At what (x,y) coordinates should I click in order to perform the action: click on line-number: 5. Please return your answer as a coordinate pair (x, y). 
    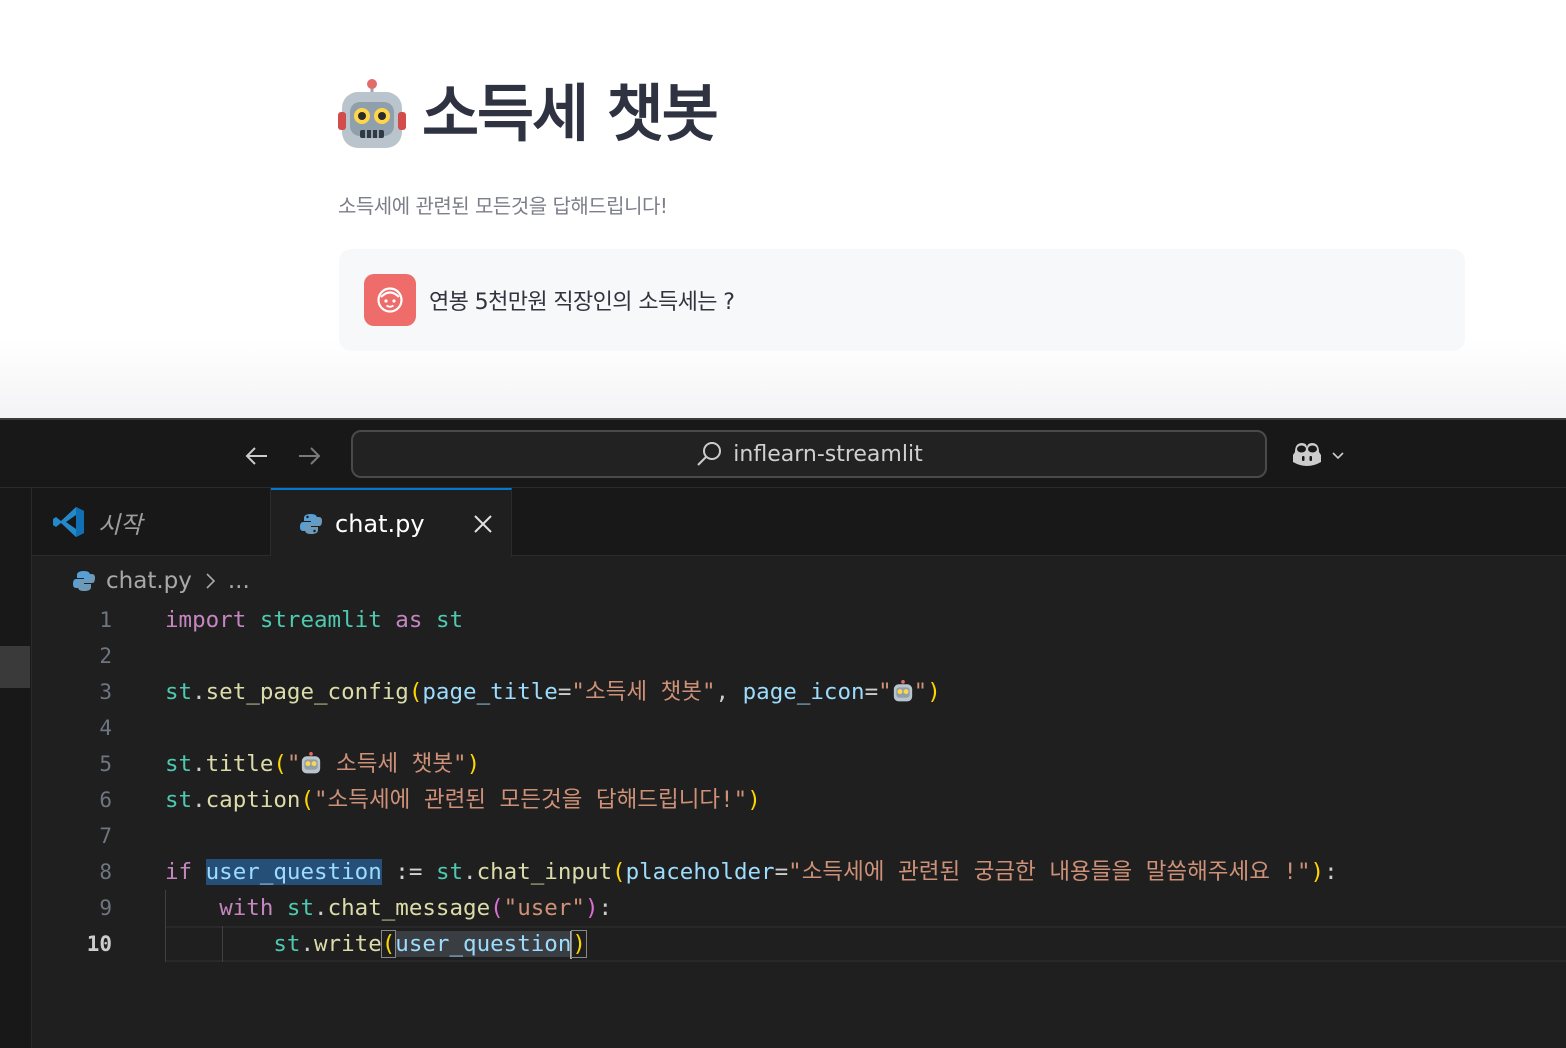
    Looking at the image, I should click on (105, 764).